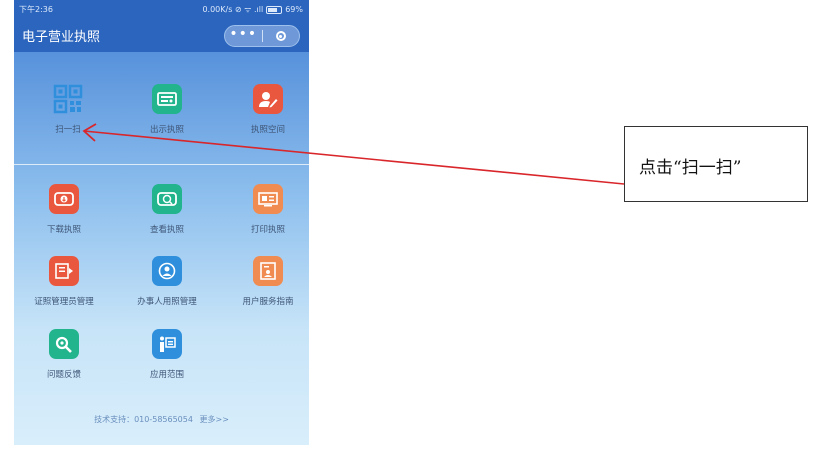 This screenshot has height=450, width=837. I want to click on annotation-callout: 点击“扫一扫”, so click(716, 164).